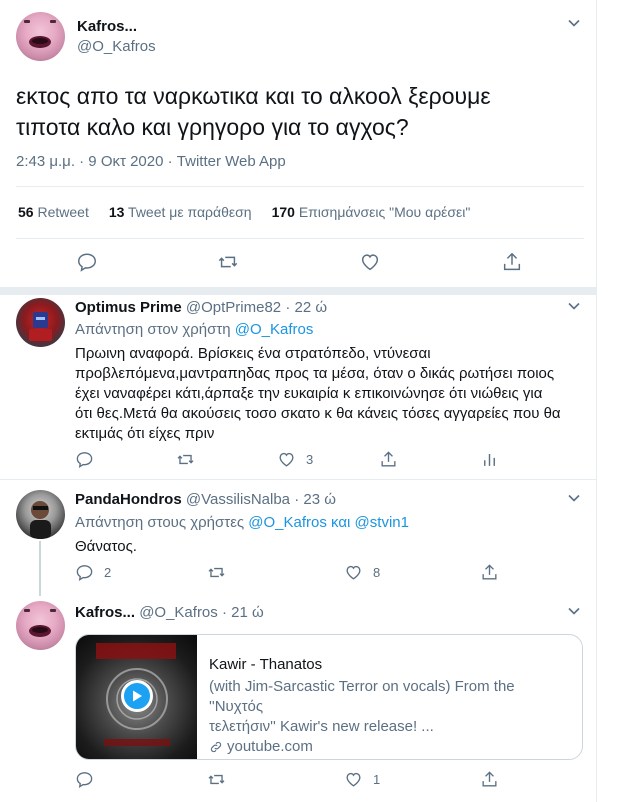 This screenshot has height=802, width=627. What do you see at coordinates (216, 747) in the screenshot?
I see `link-icon` at bounding box center [216, 747].